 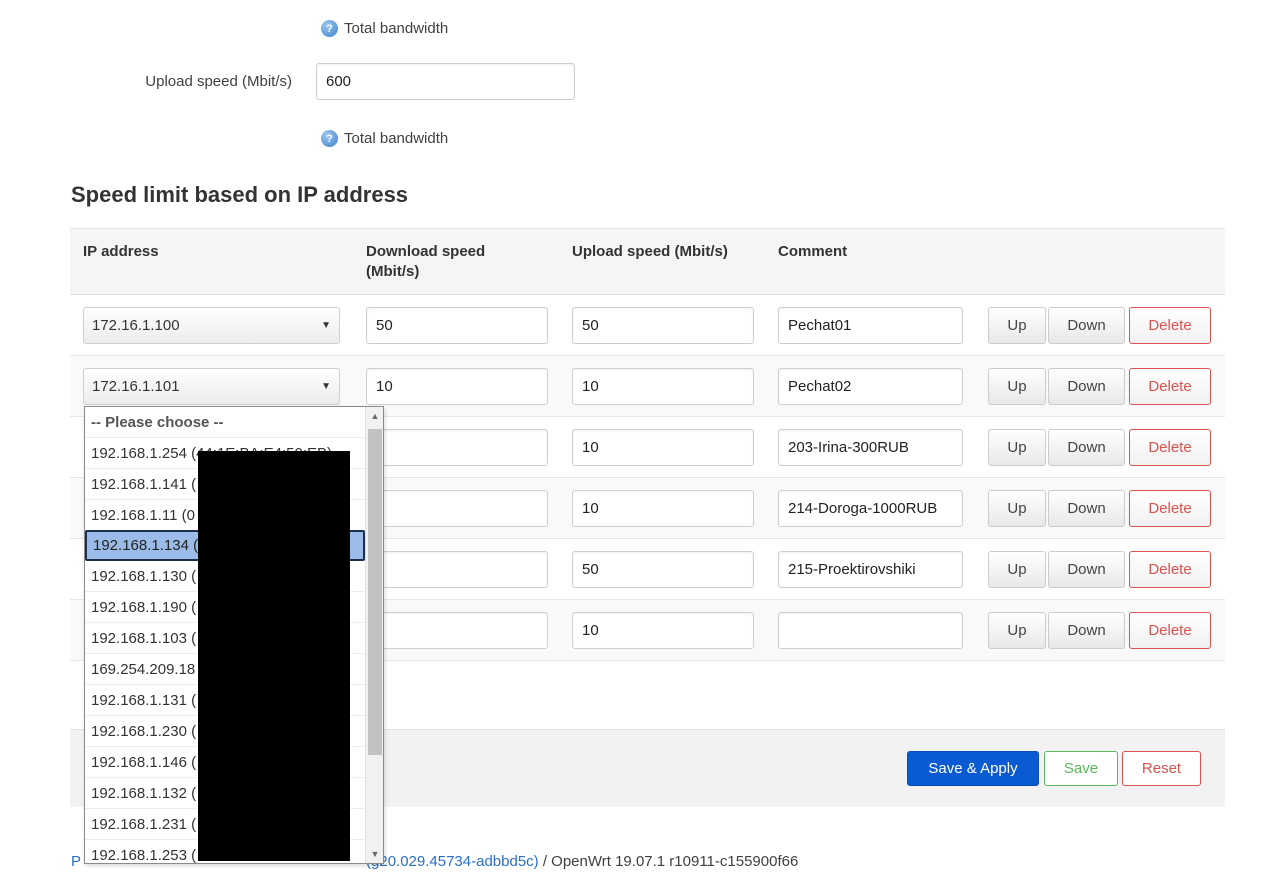 What do you see at coordinates (458, 861) in the screenshot?
I see `footer-link-version: 20.029.45734-adbbd5c)` at bounding box center [458, 861].